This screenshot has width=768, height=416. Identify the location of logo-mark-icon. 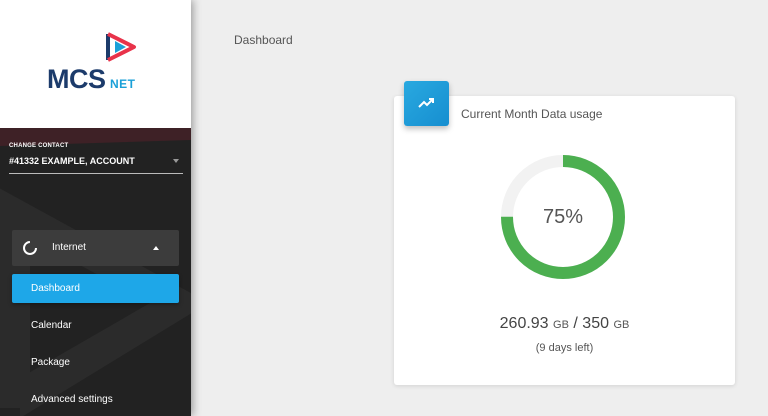
(121, 47).